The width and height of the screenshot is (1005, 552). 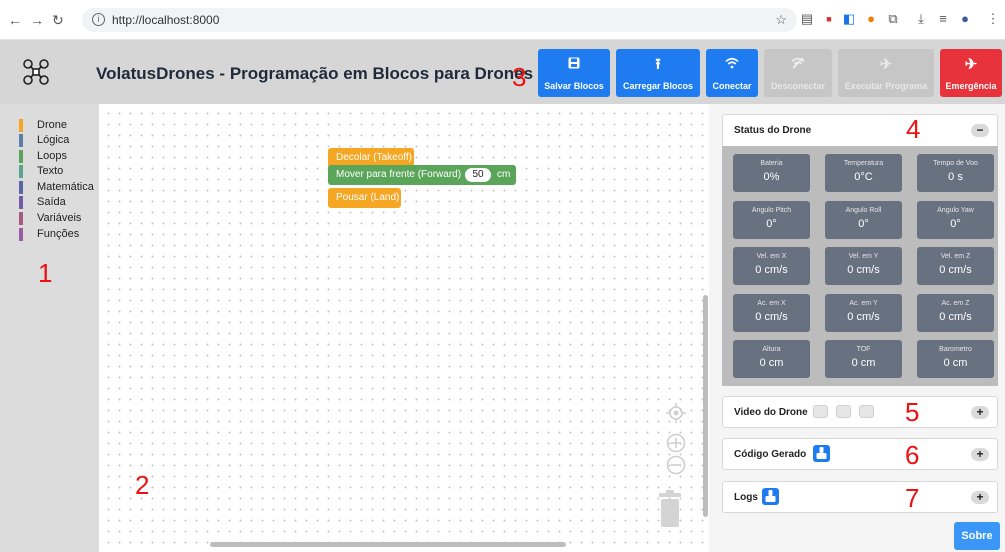 I want to click on reload-icon: ↻, so click(x=58, y=20).